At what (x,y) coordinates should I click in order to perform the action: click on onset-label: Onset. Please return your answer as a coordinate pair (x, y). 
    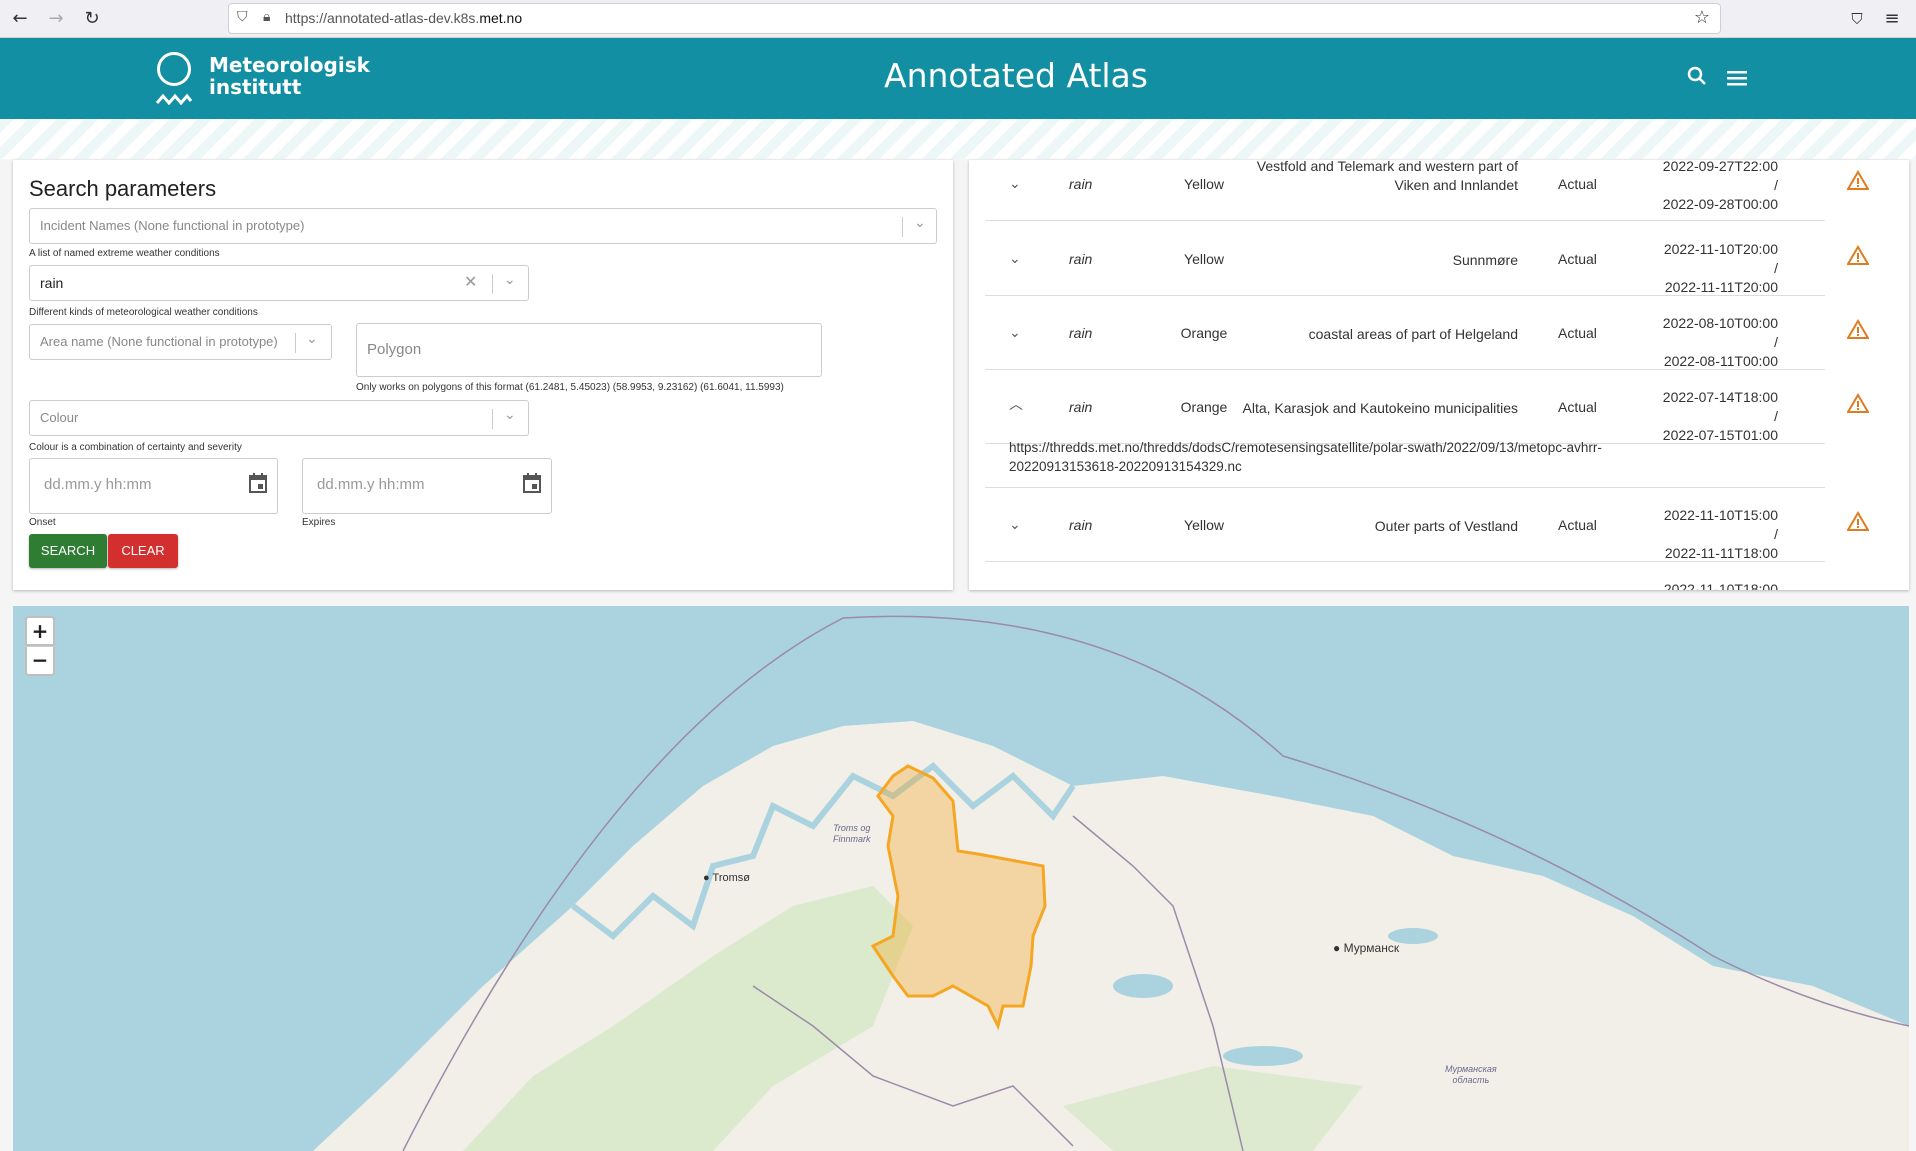
    Looking at the image, I should click on (42, 522).